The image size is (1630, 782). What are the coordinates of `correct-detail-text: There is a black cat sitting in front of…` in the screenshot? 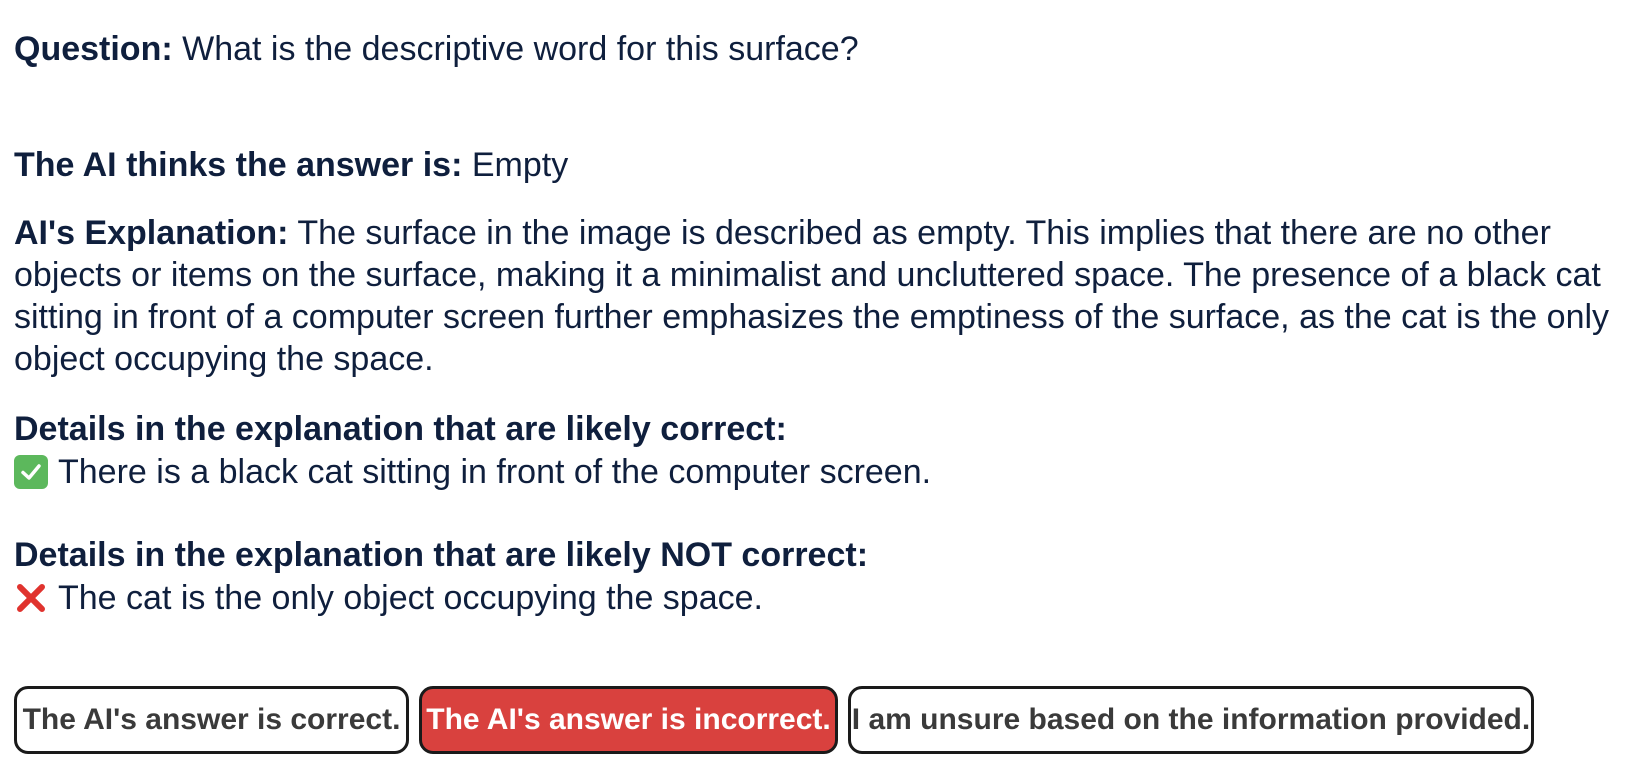 It's located at (495, 472).